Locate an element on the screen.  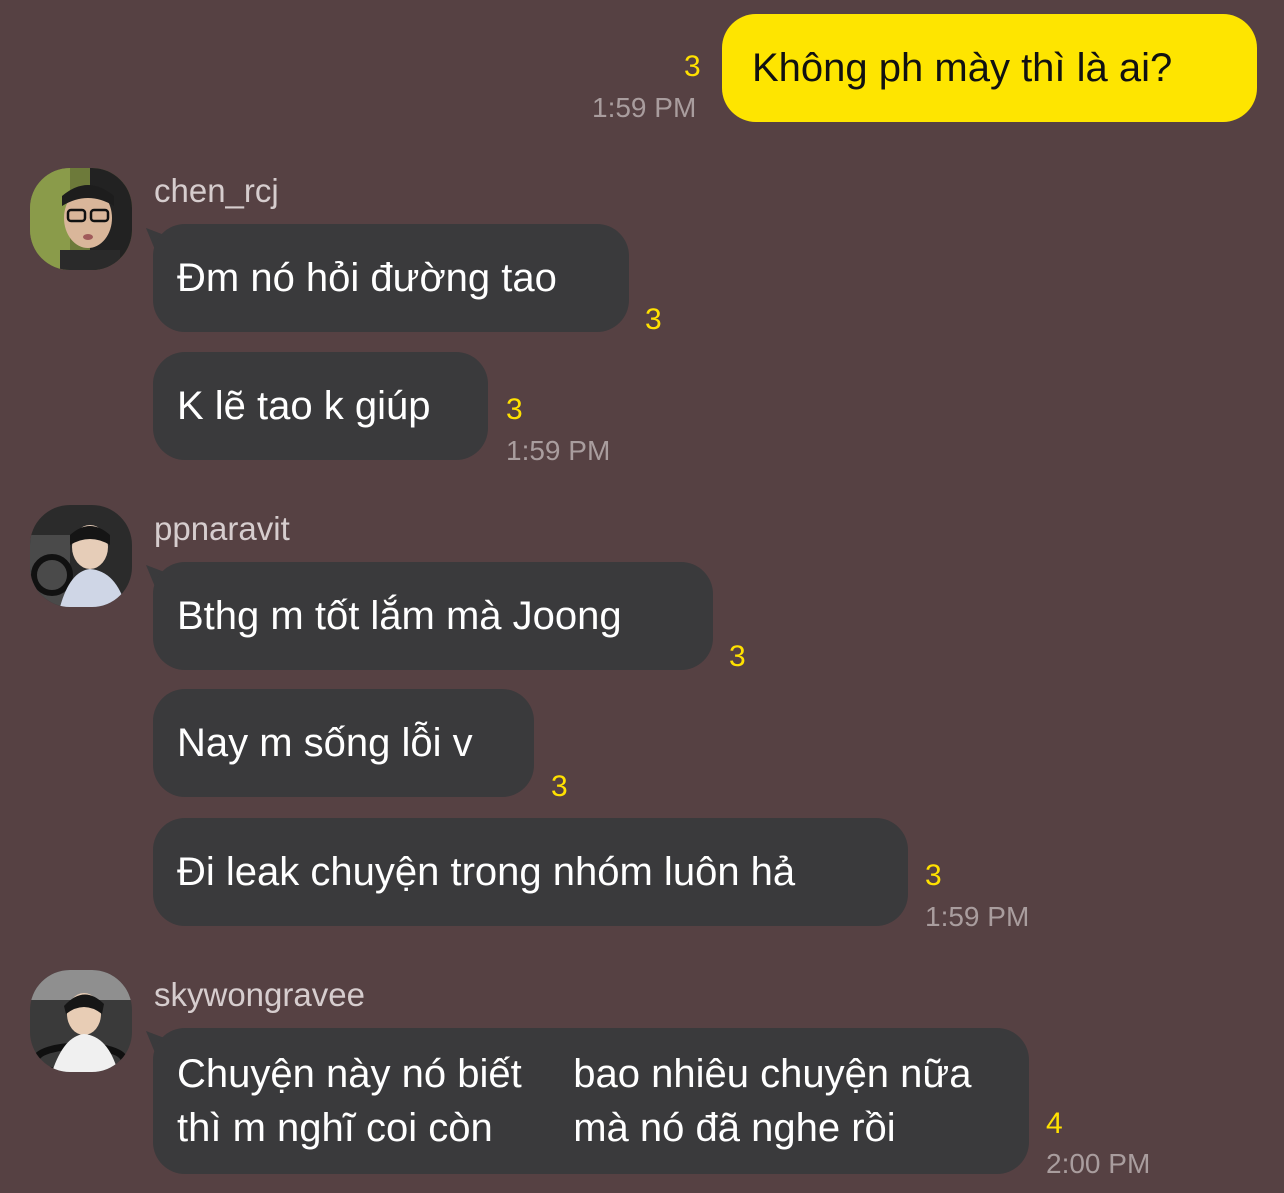
incoming-message-bubble: K lẽ tao k giúp is located at coordinates (320, 406).